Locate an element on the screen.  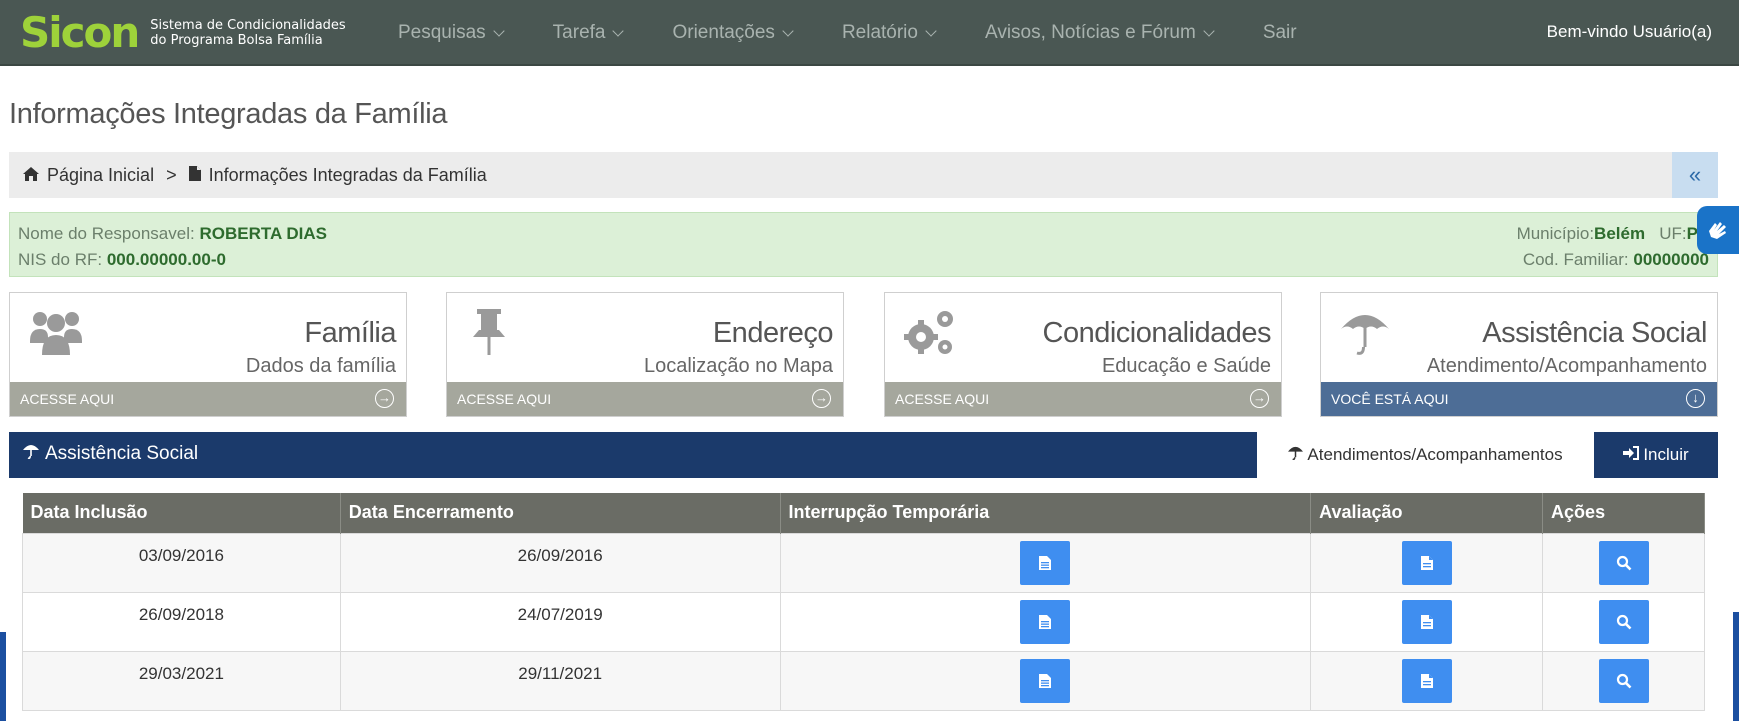
municipio-label: Município: is located at coordinates (1555, 233).